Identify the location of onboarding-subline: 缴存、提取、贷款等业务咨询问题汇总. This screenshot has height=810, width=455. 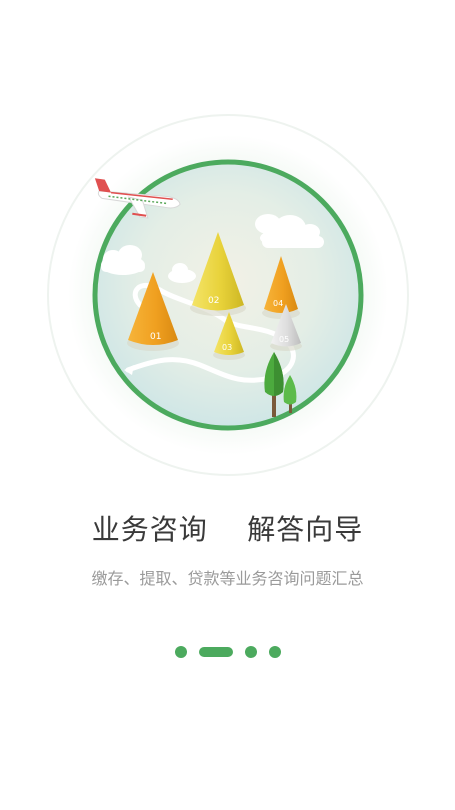
(227, 578).